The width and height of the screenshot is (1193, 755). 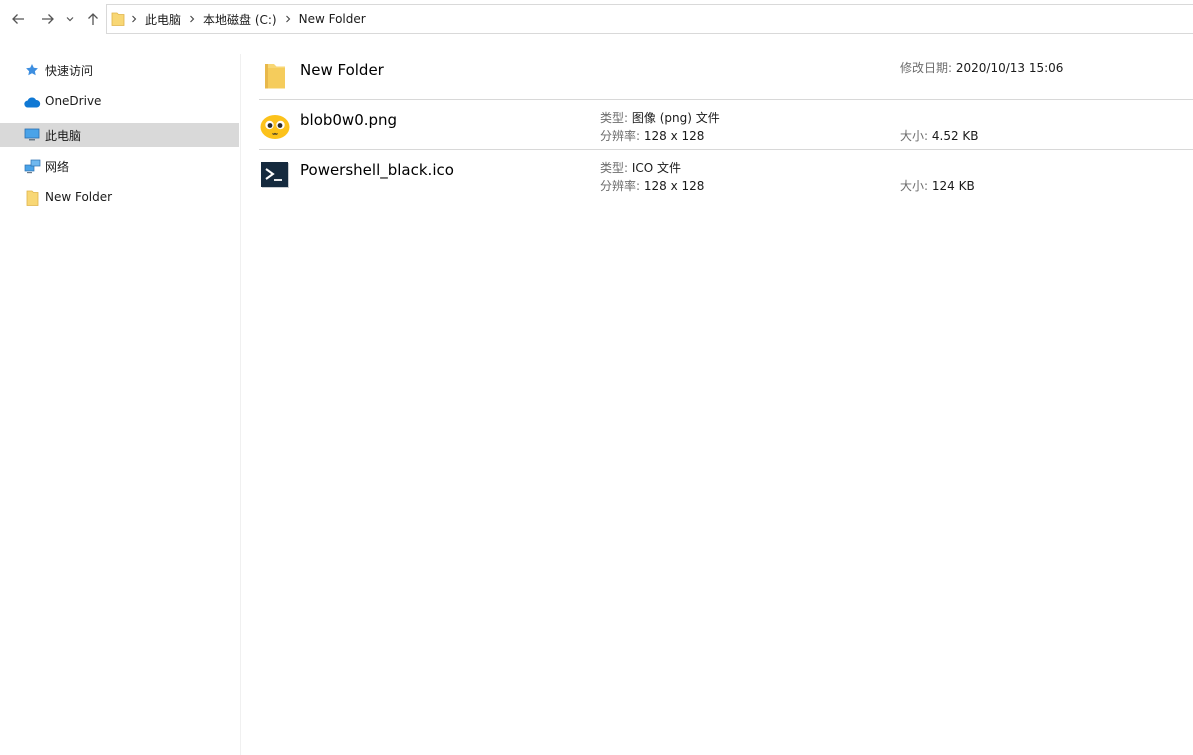 I want to click on sidebar-item-network: 网络, so click(x=119, y=166).